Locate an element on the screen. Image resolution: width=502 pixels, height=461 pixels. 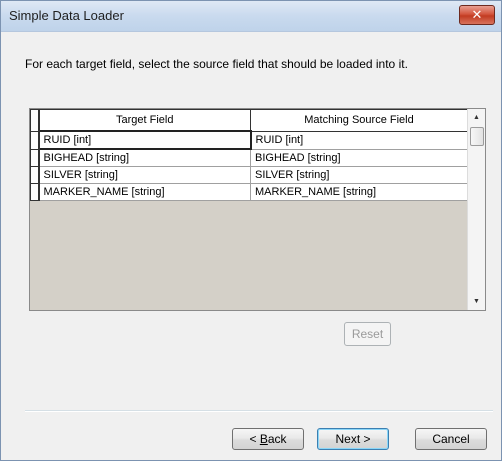
source-field-cell: RUID [int] is located at coordinates (359, 140).